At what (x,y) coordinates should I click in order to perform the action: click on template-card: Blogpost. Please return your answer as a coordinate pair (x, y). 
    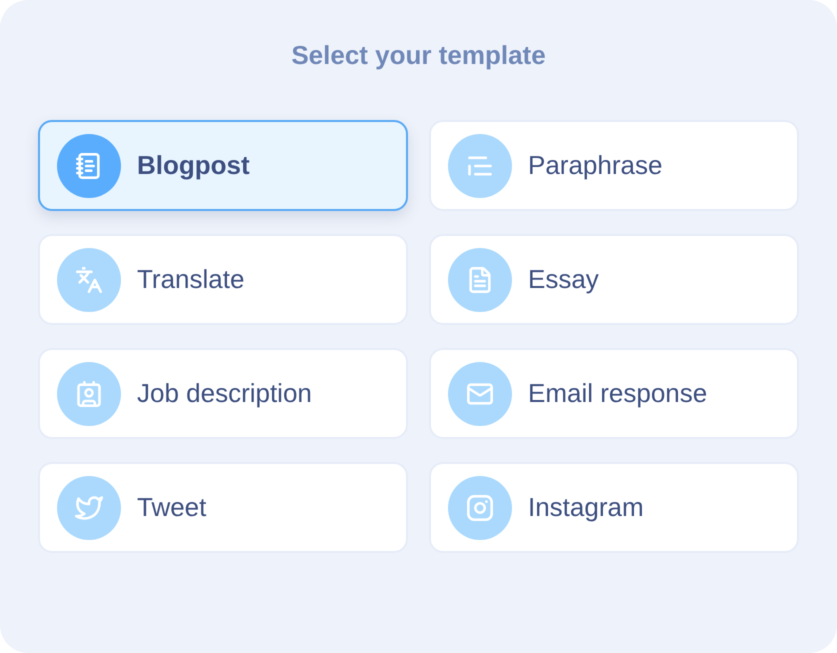
    Looking at the image, I should click on (223, 165).